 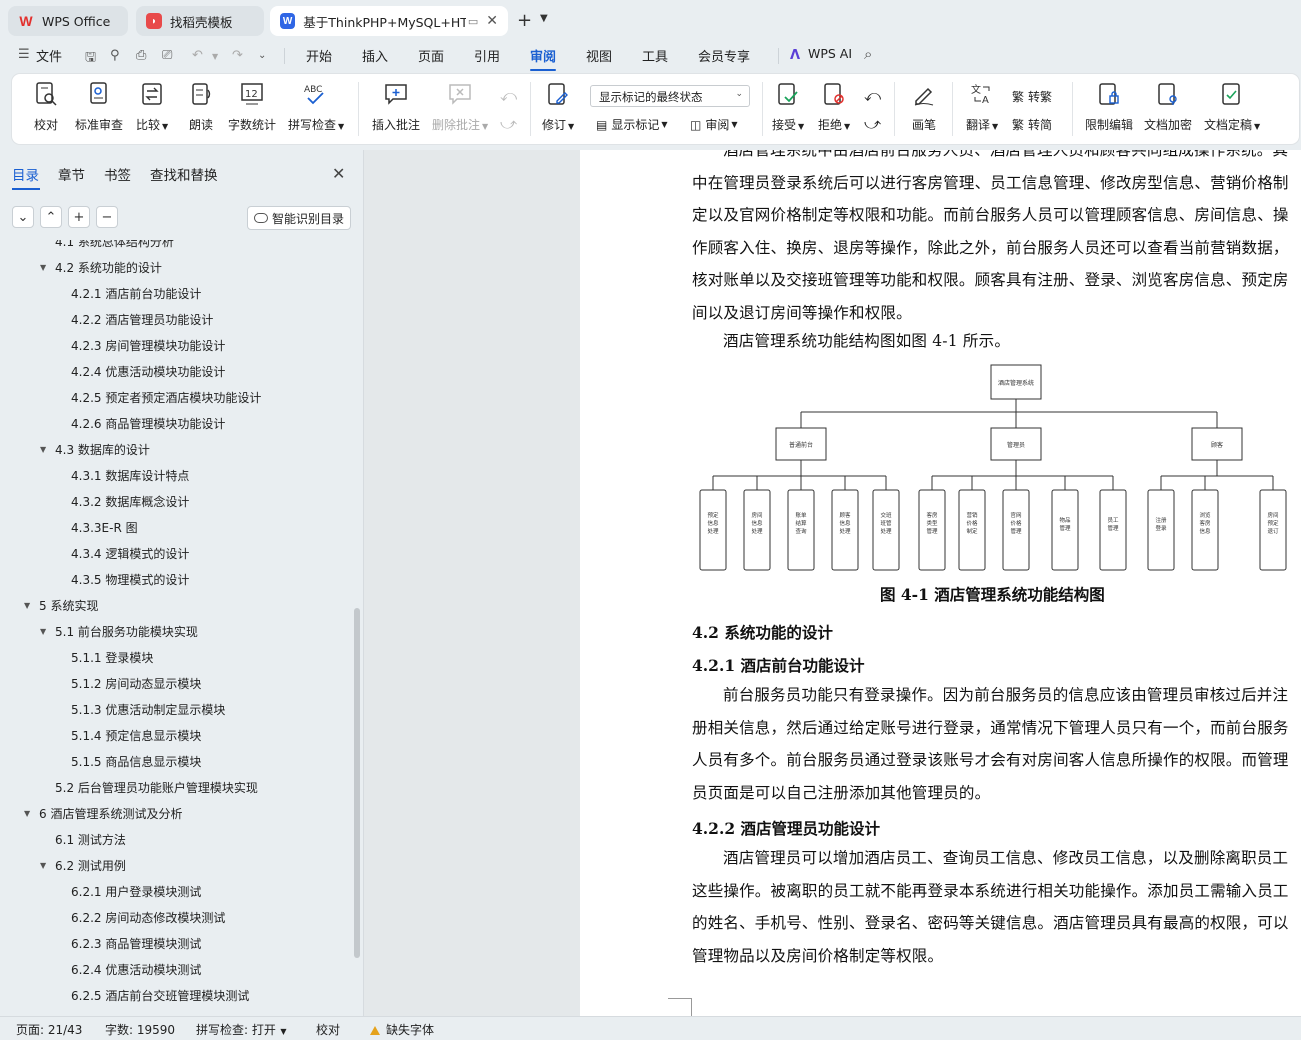 What do you see at coordinates (319, 55) in the screenshot?
I see `menu-start: 开始` at bounding box center [319, 55].